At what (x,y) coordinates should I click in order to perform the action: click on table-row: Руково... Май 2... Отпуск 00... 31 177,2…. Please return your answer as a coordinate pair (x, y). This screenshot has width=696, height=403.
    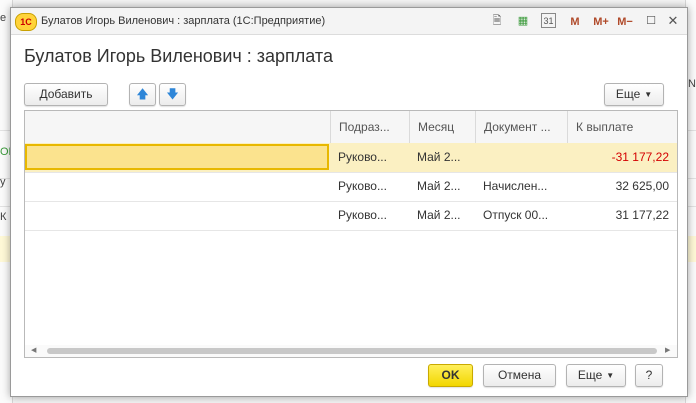
    Looking at the image, I should click on (351, 216).